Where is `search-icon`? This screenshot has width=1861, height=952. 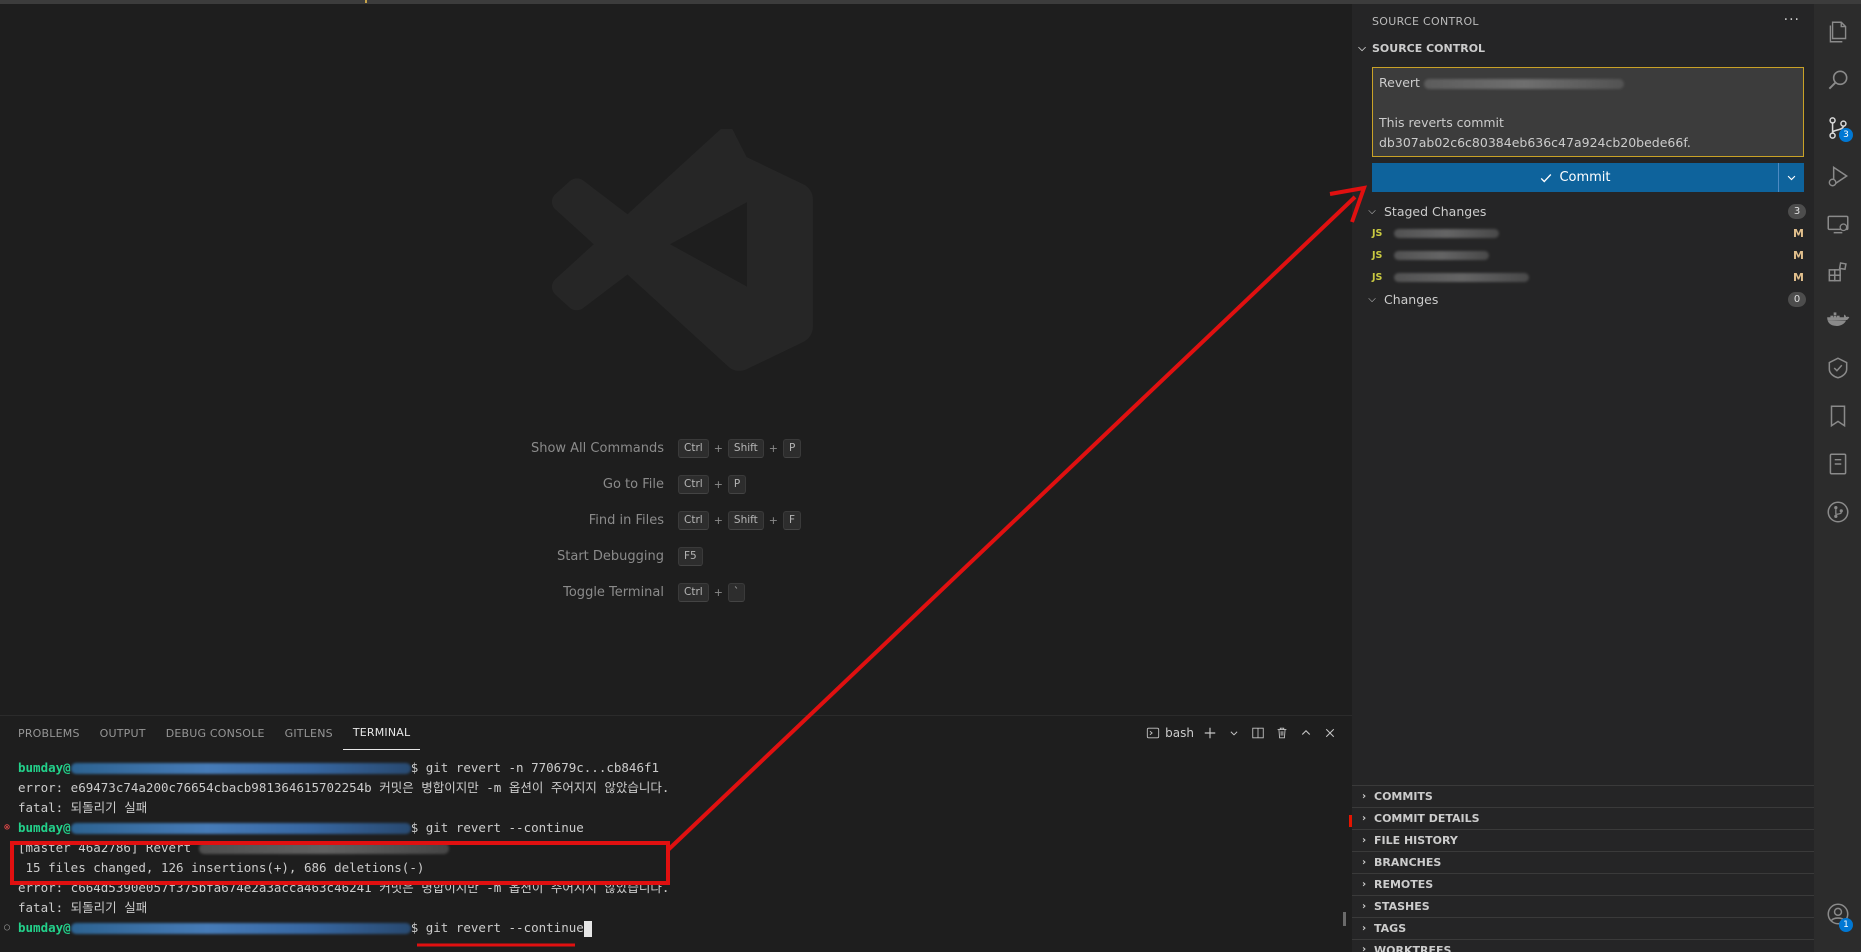
search-icon is located at coordinates (1837, 80).